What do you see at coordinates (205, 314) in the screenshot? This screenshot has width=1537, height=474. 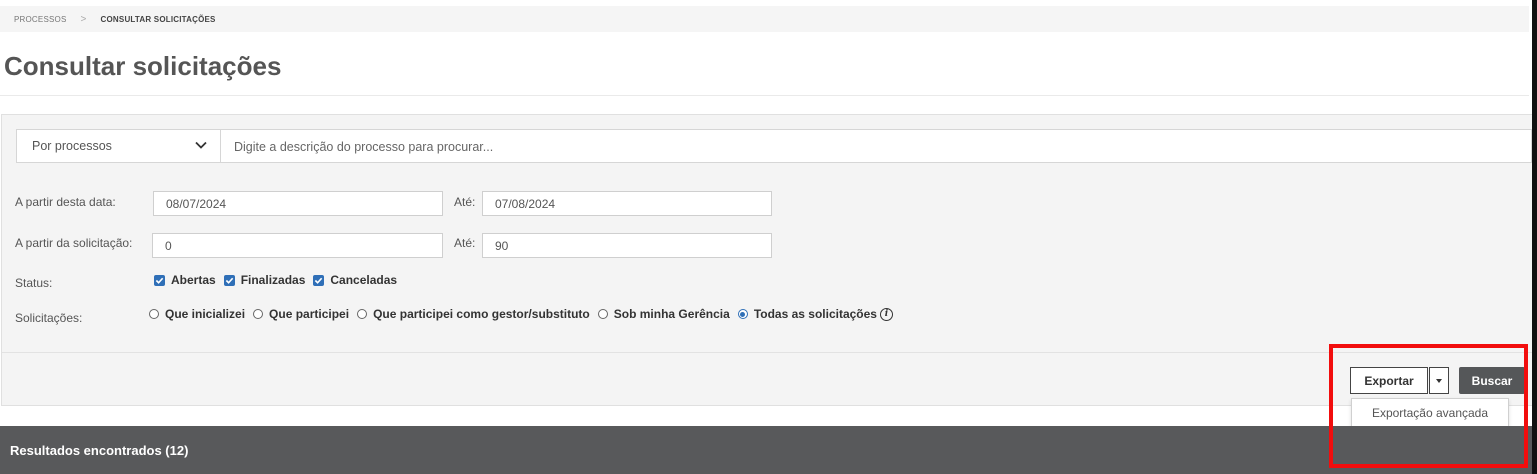 I see `requests-option-label: Que inicializei` at bounding box center [205, 314].